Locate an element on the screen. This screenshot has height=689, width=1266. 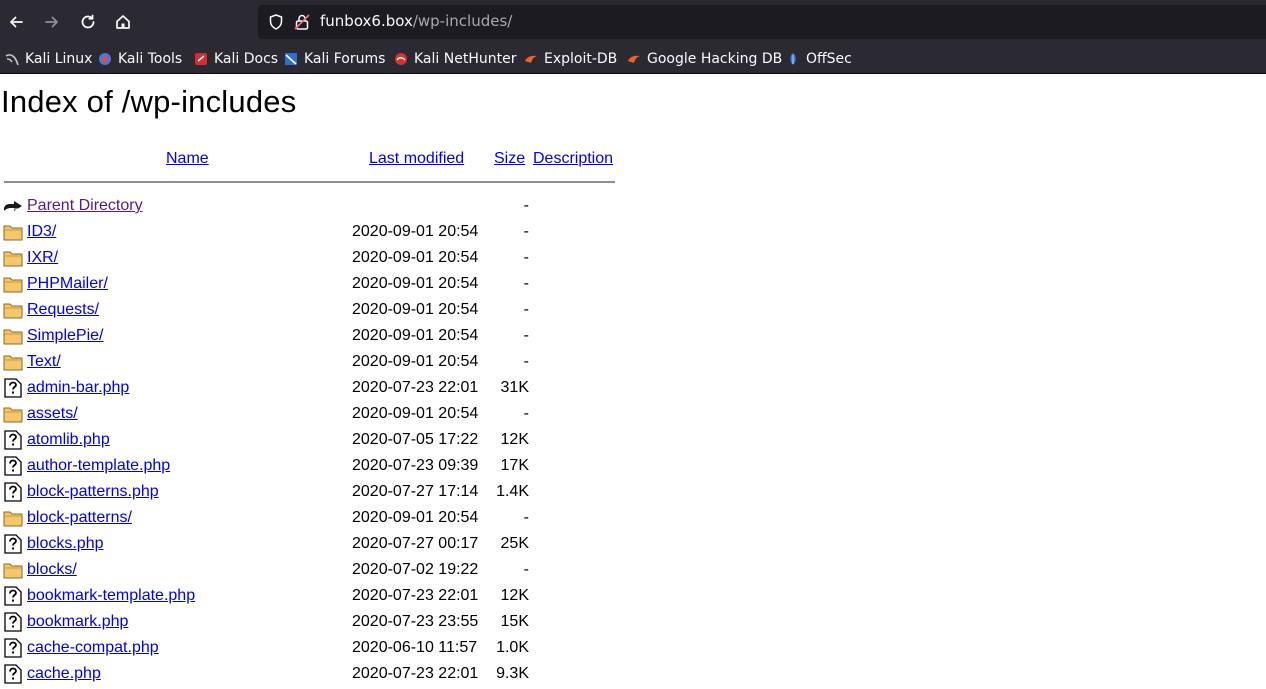
exploitdb-icon is located at coordinates (531, 59).